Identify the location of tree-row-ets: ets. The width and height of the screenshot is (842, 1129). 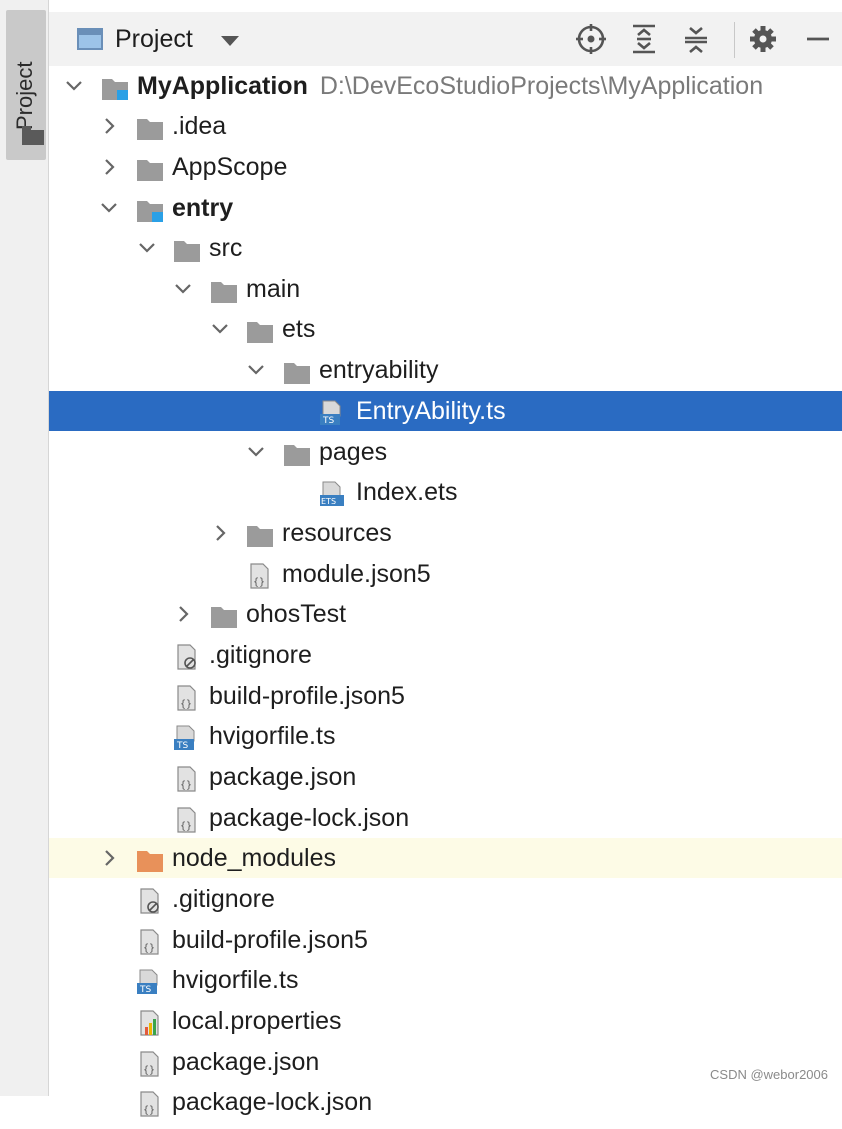
(445, 329).